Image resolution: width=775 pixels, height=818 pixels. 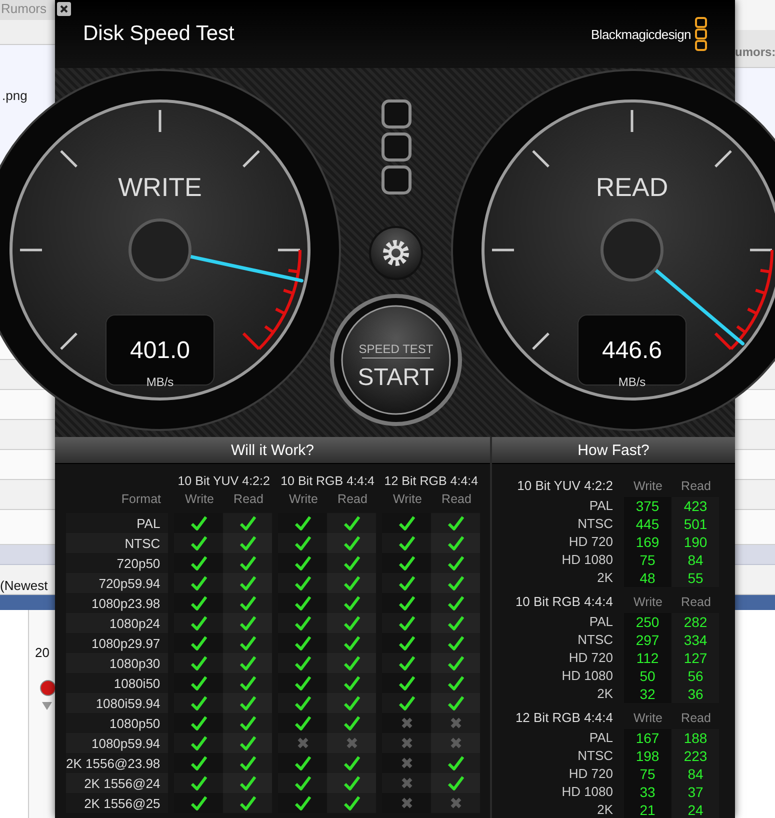 I want to click on format-label: 1080p23.98, so click(x=126, y=603).